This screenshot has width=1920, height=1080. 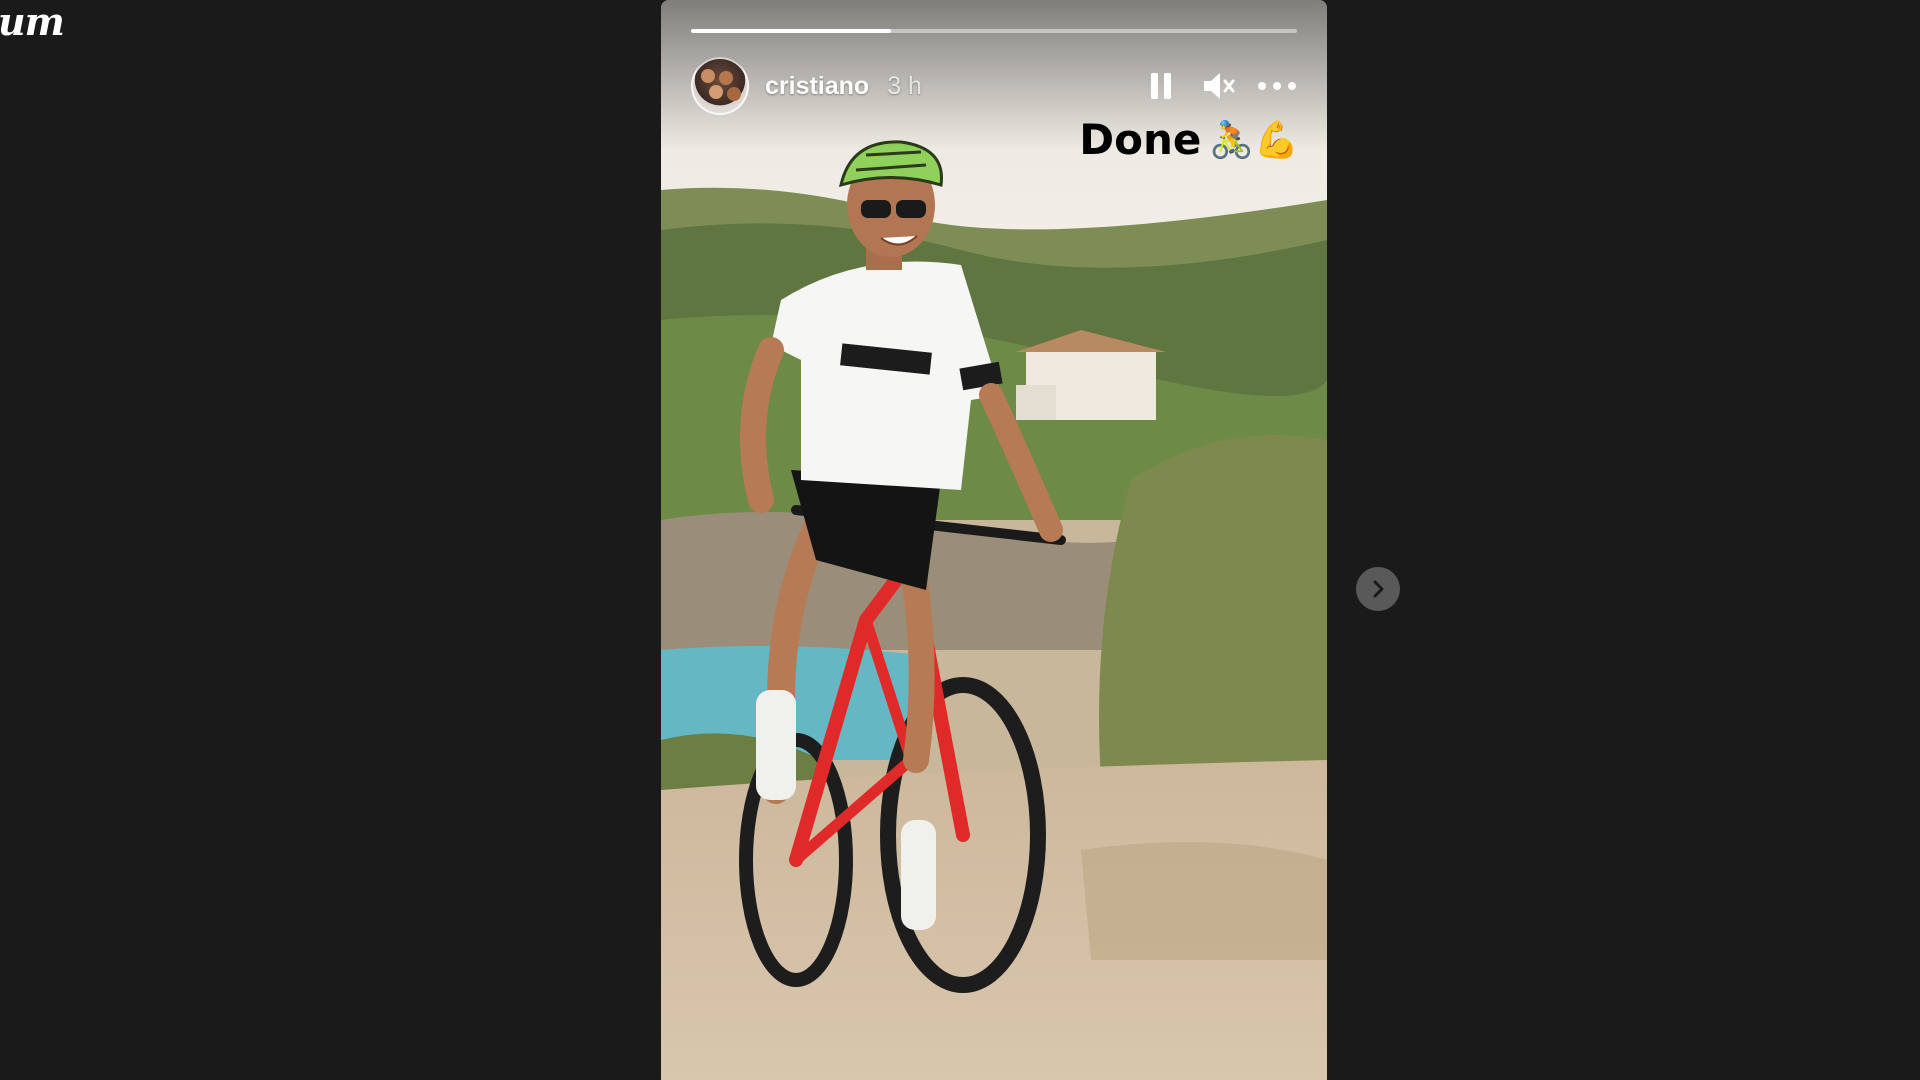 I want to click on story-timestamp: 3 h, so click(x=904, y=85).